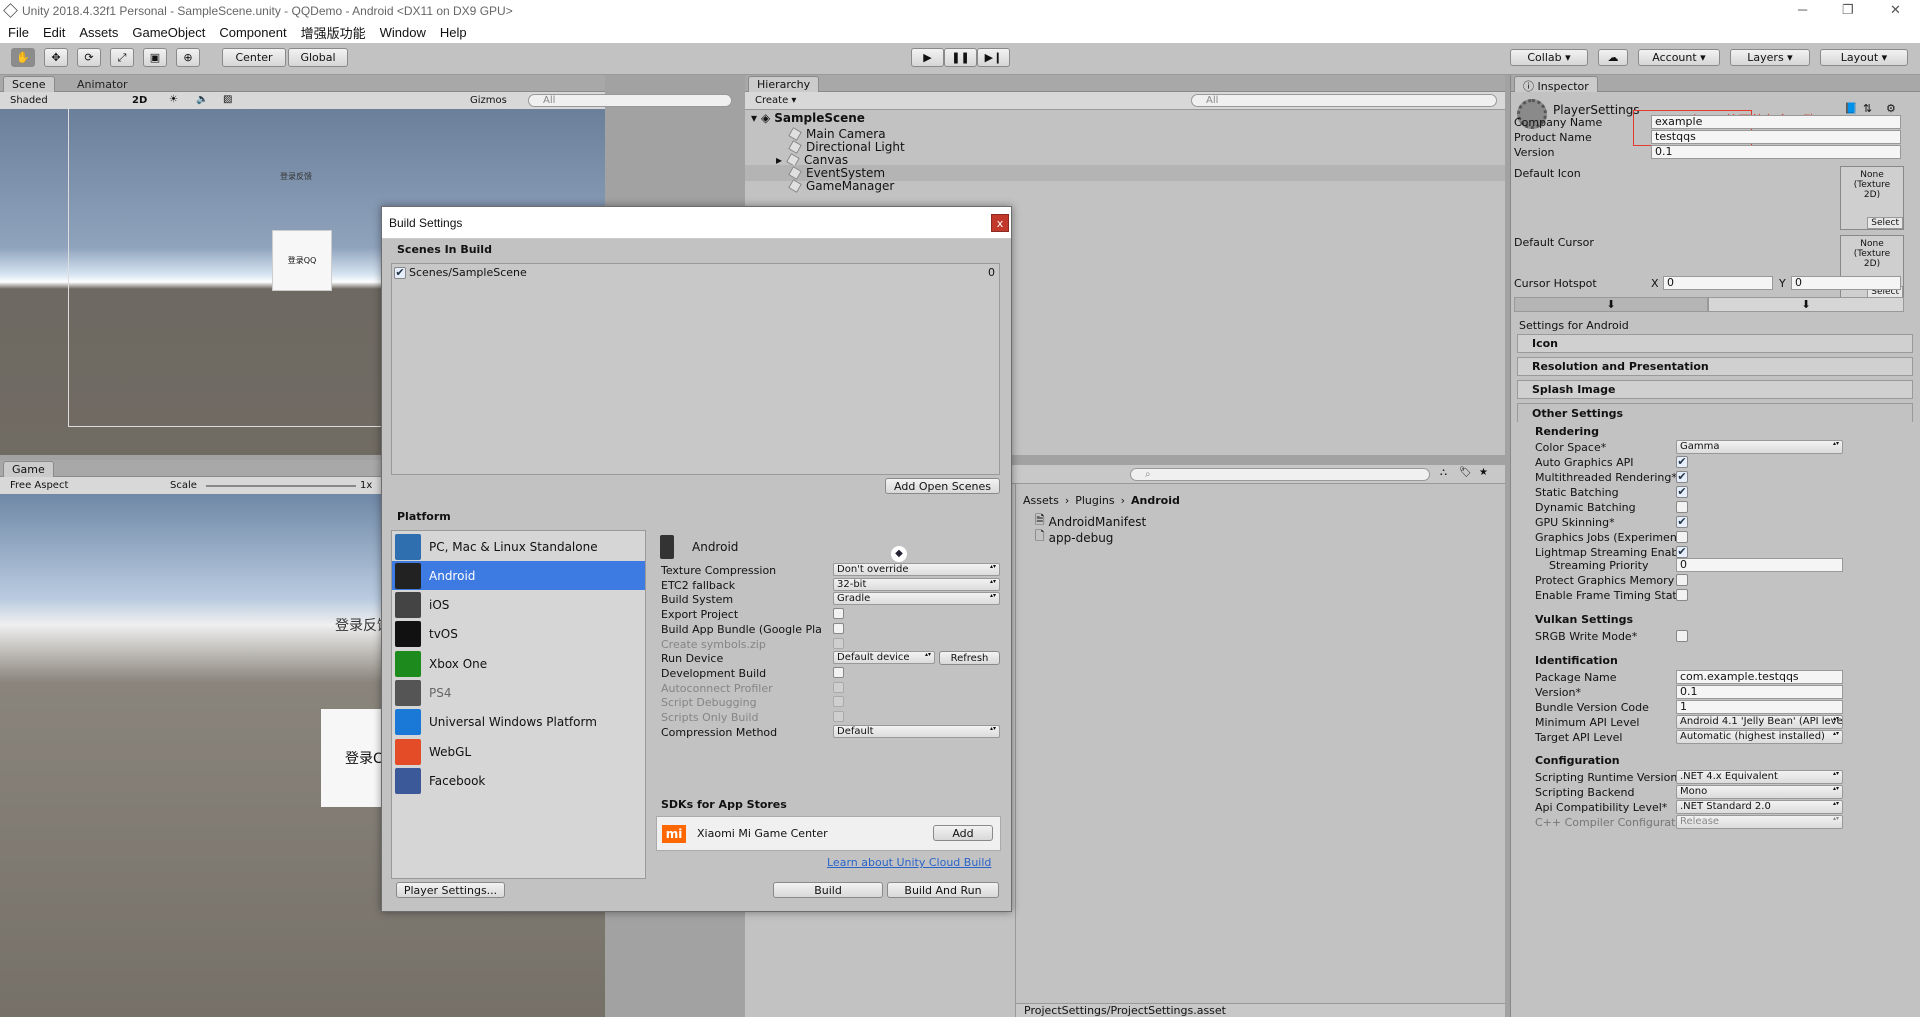 Image resolution: width=1920 pixels, height=1017 pixels. I want to click on create-dropdown: Create ▾, so click(775, 100).